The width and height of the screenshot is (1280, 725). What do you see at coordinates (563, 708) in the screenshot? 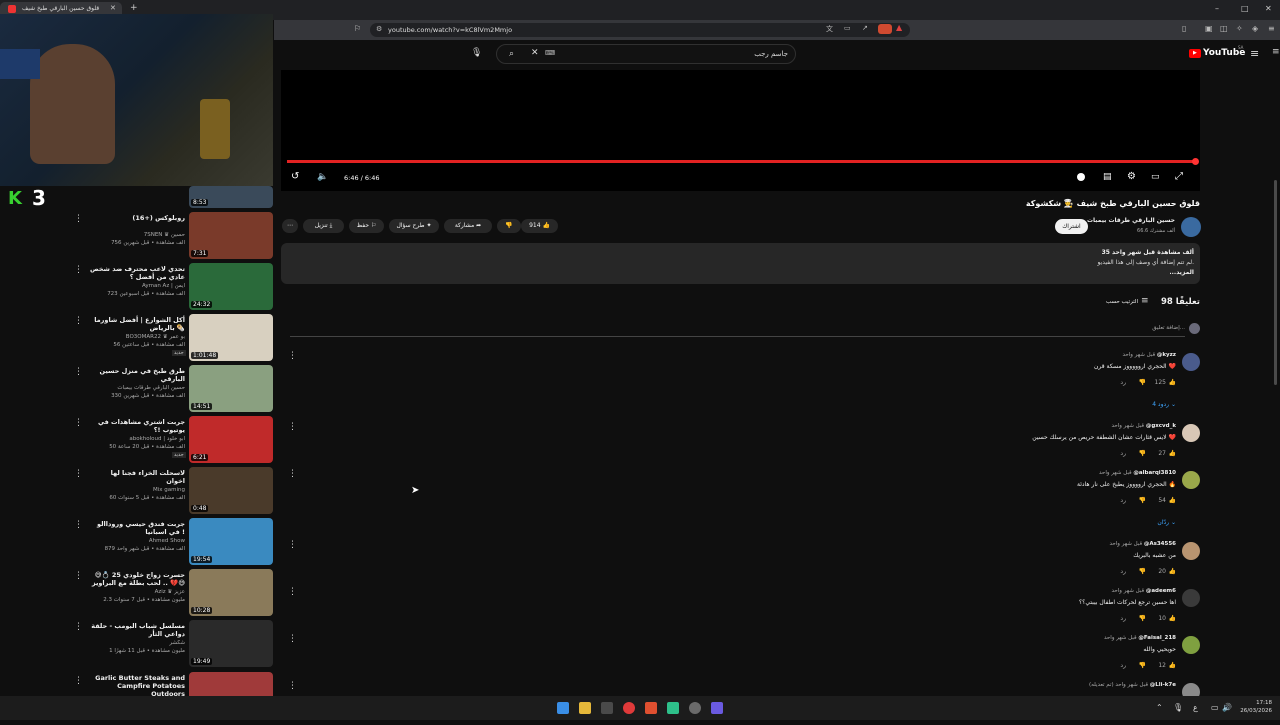
I see `start-menu-icon` at bounding box center [563, 708].